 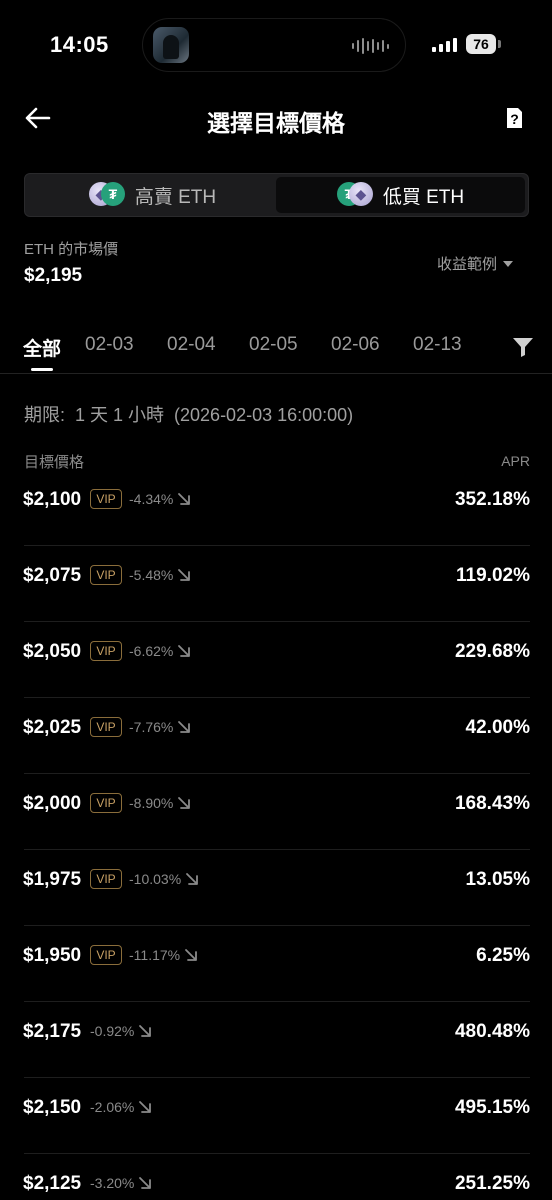 I want to click on price-row: $2,125 -3.20% 251.25%, so click(x=276, y=1177).